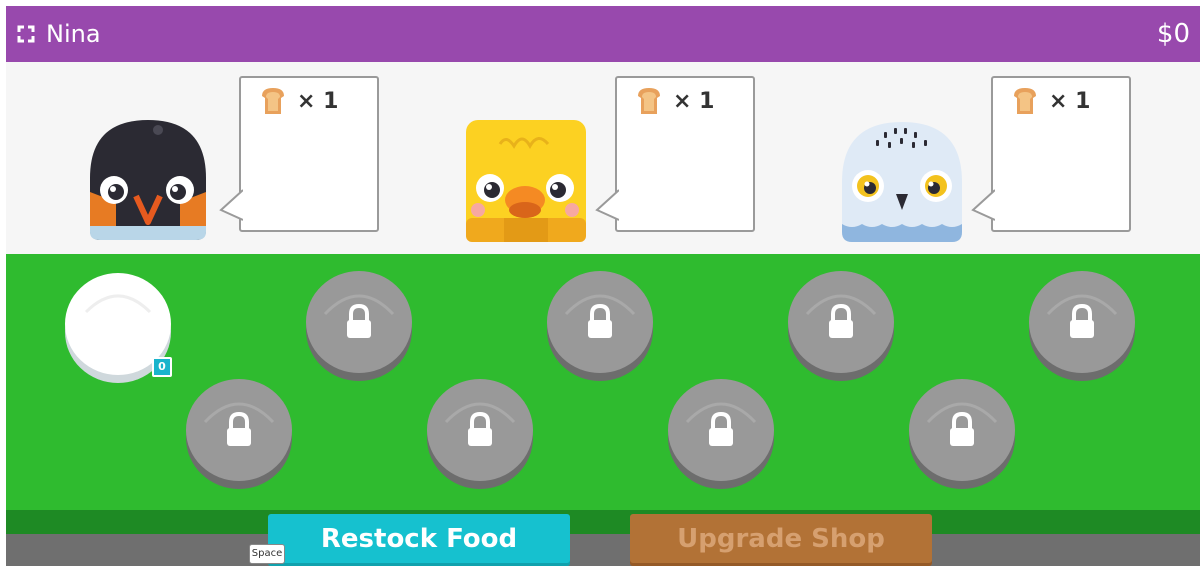 This screenshot has height=566, width=1200. I want to click on restock-food-button: Restock Food, so click(419, 540).